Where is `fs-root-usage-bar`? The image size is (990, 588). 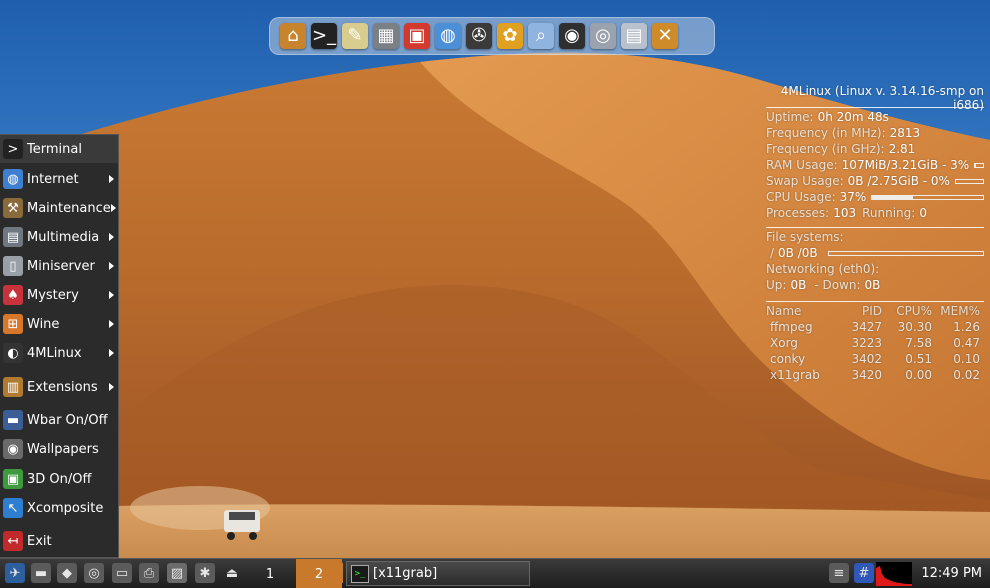
fs-root-usage-bar is located at coordinates (905, 253).